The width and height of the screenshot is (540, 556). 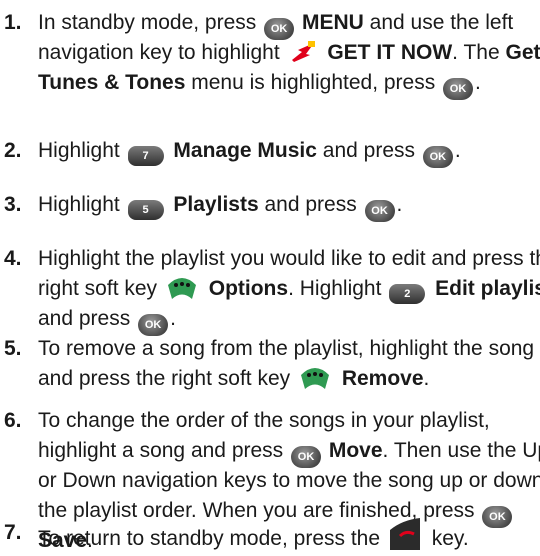 I want to click on bold-term: Options, so click(x=248, y=288).